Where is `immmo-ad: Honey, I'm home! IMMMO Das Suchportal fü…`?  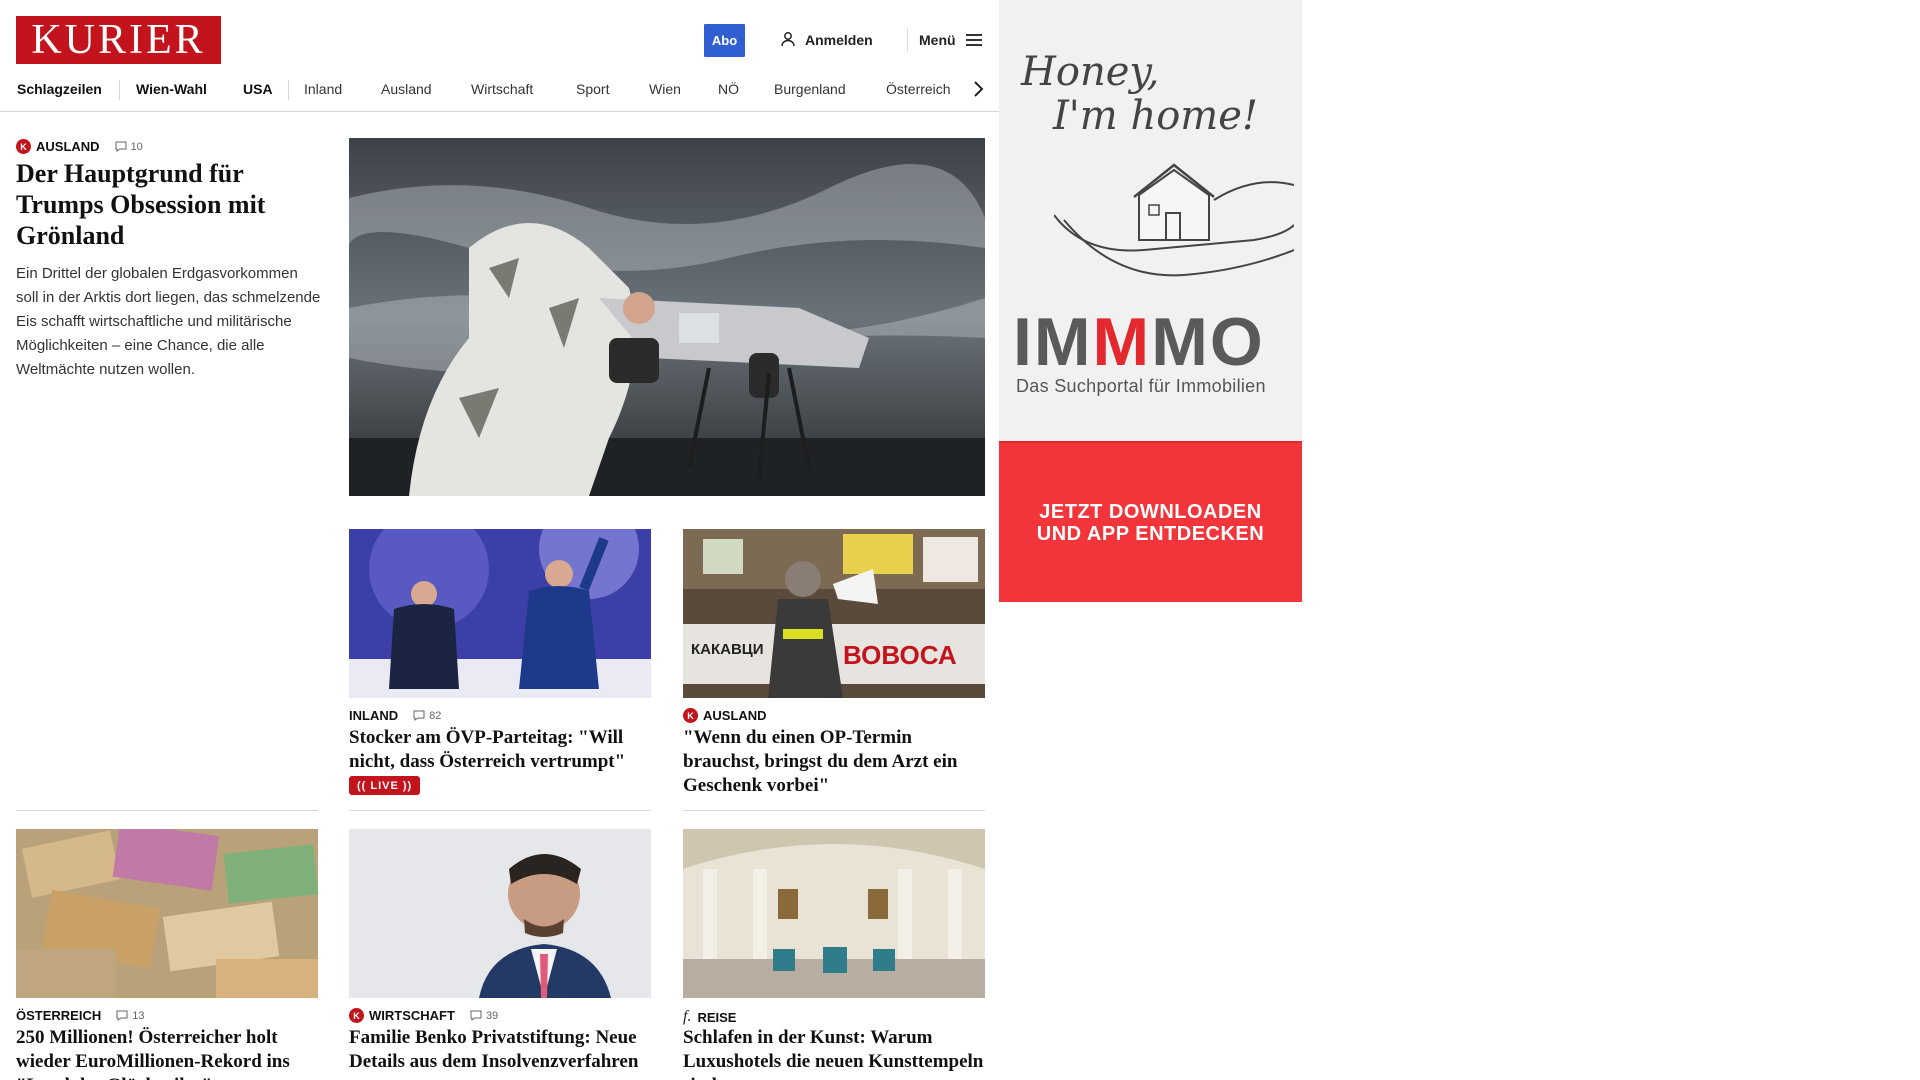 immmo-ad: Honey, I'm home! IMMMO Das Suchportal fü… is located at coordinates (1150, 301).